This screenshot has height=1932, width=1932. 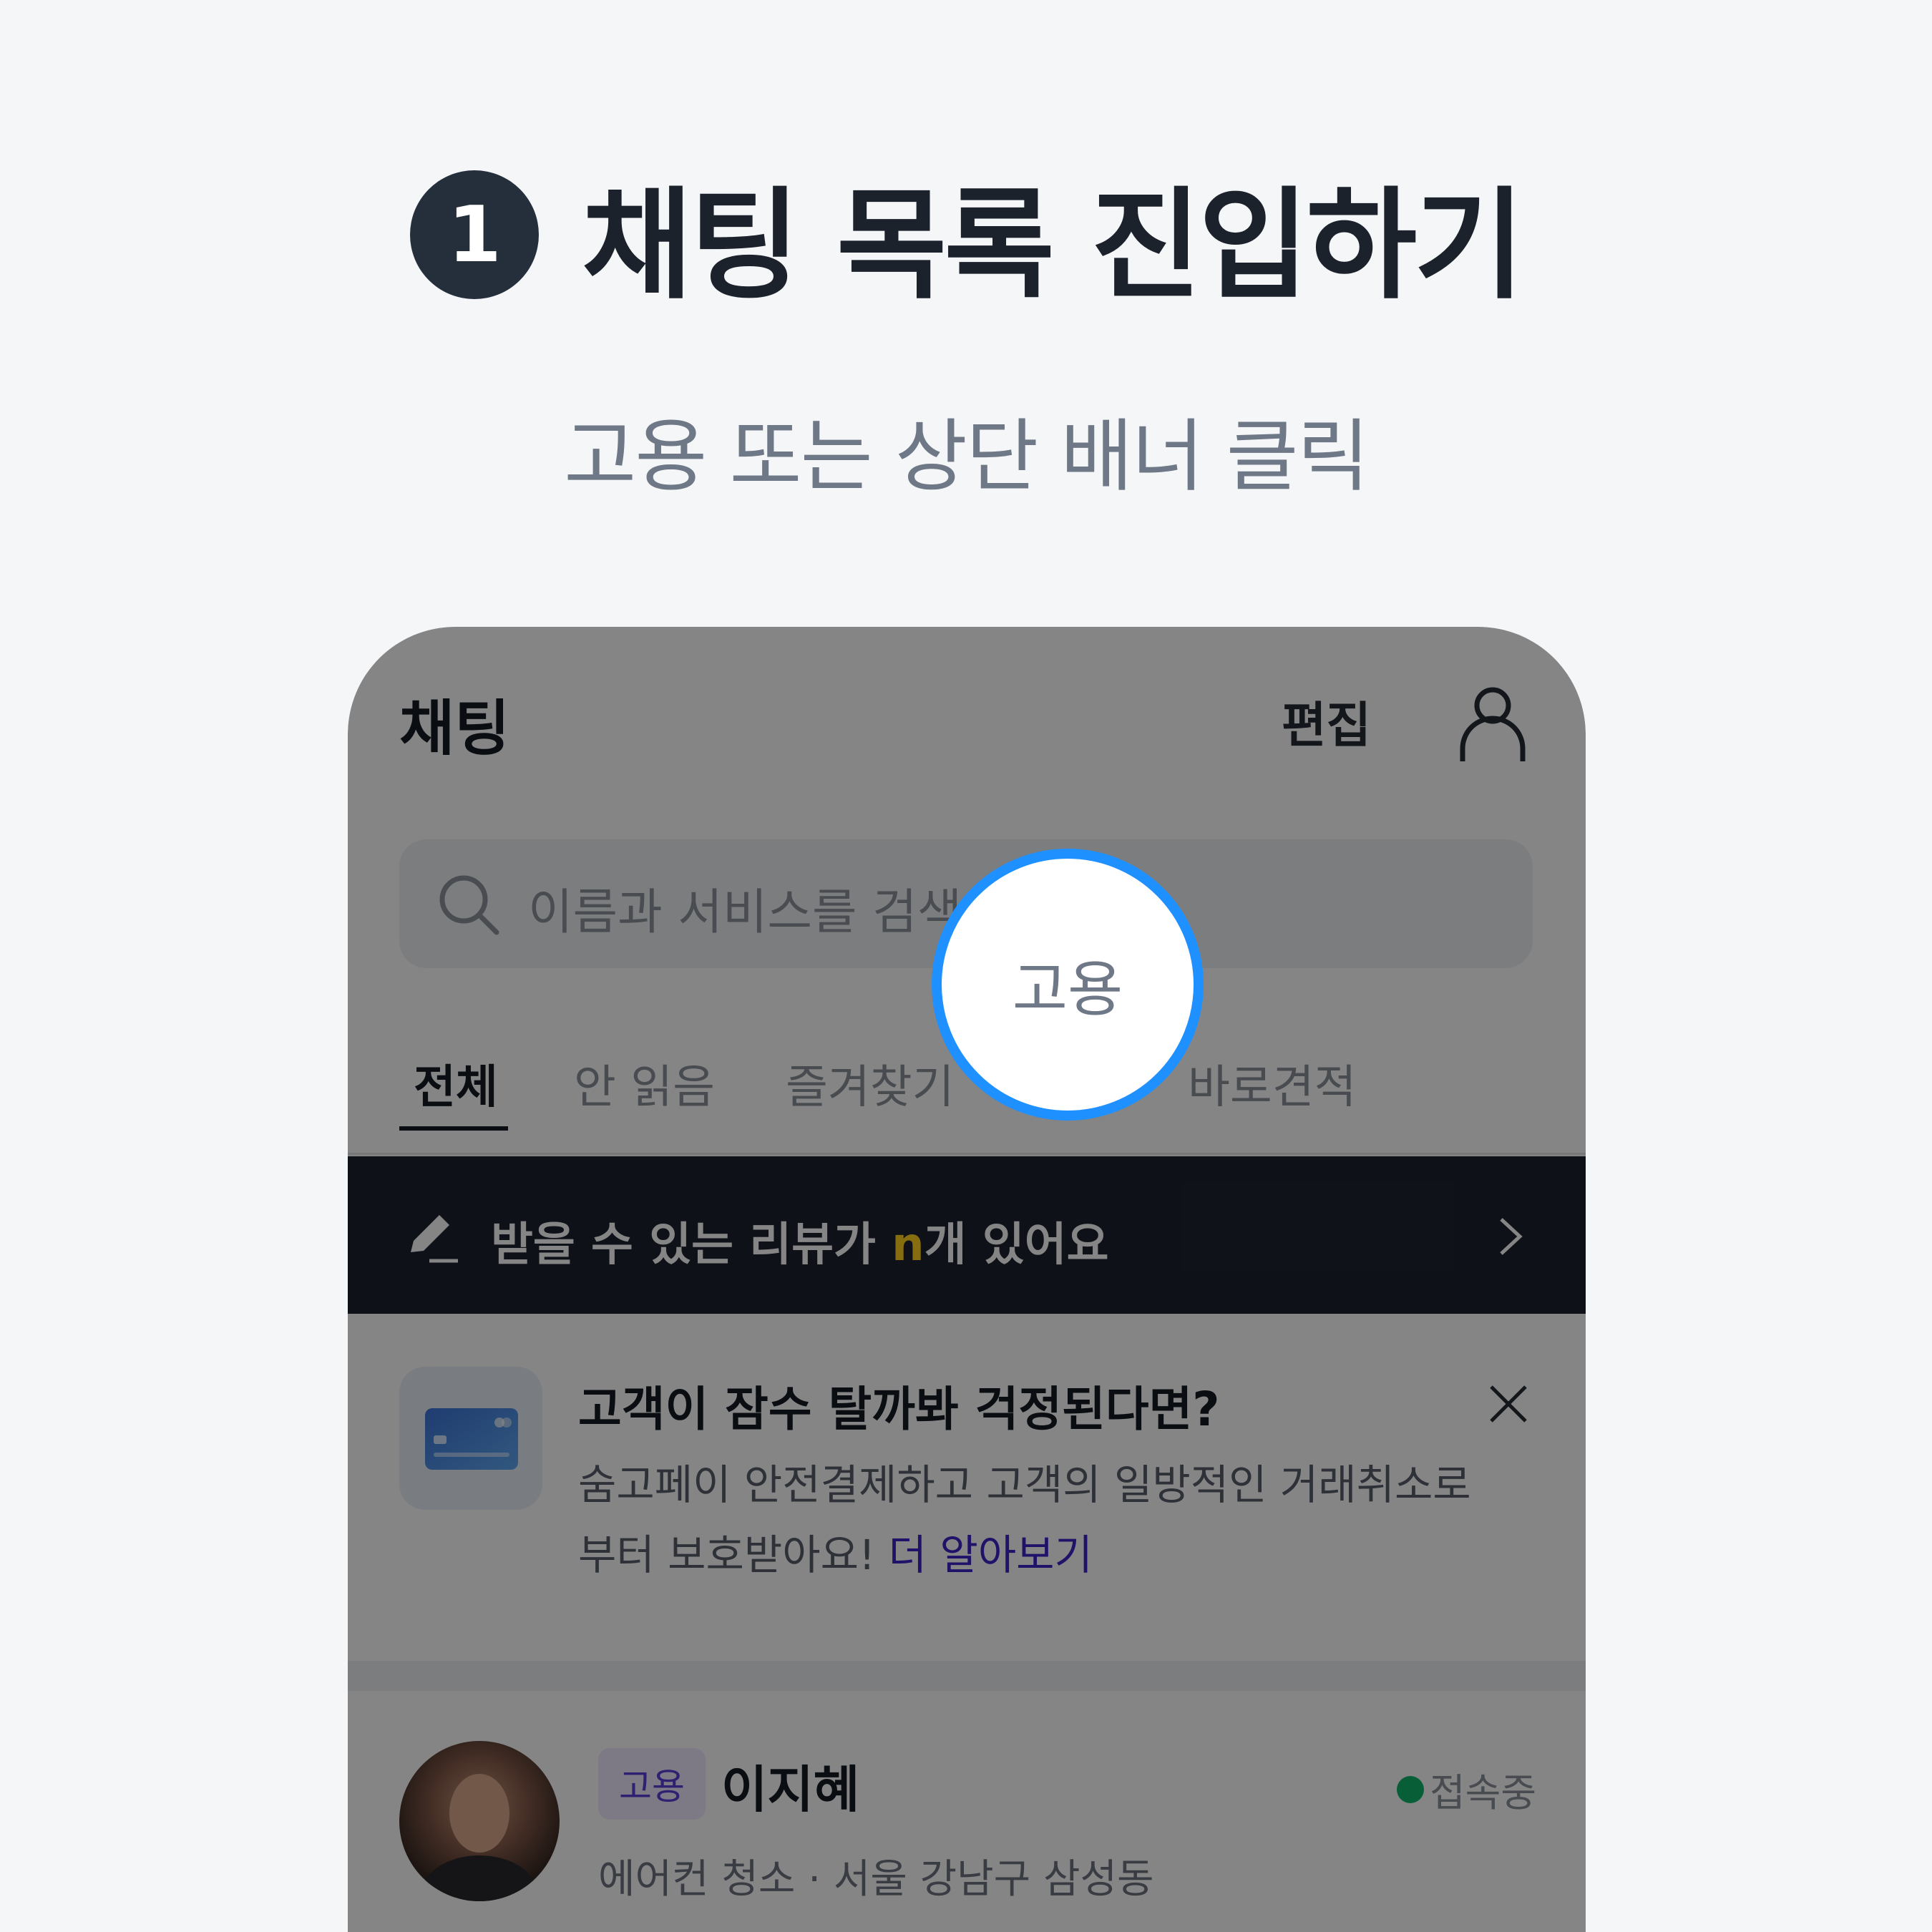 I want to click on credit-card-icon, so click(x=471, y=1439).